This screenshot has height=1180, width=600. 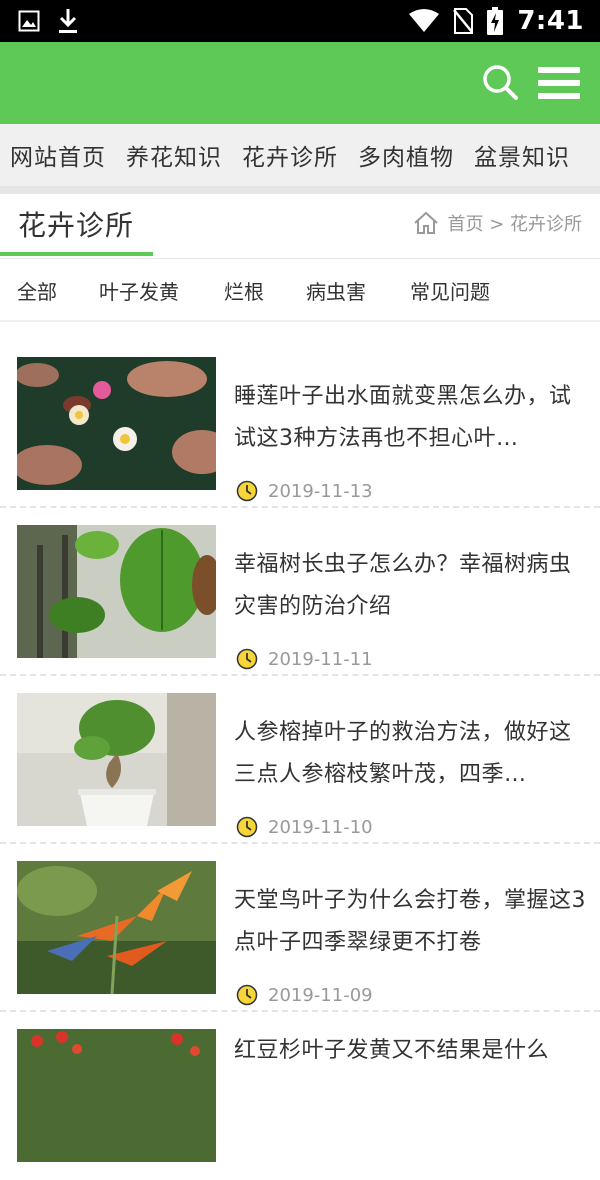 I want to click on download-icon, so click(x=68, y=21).